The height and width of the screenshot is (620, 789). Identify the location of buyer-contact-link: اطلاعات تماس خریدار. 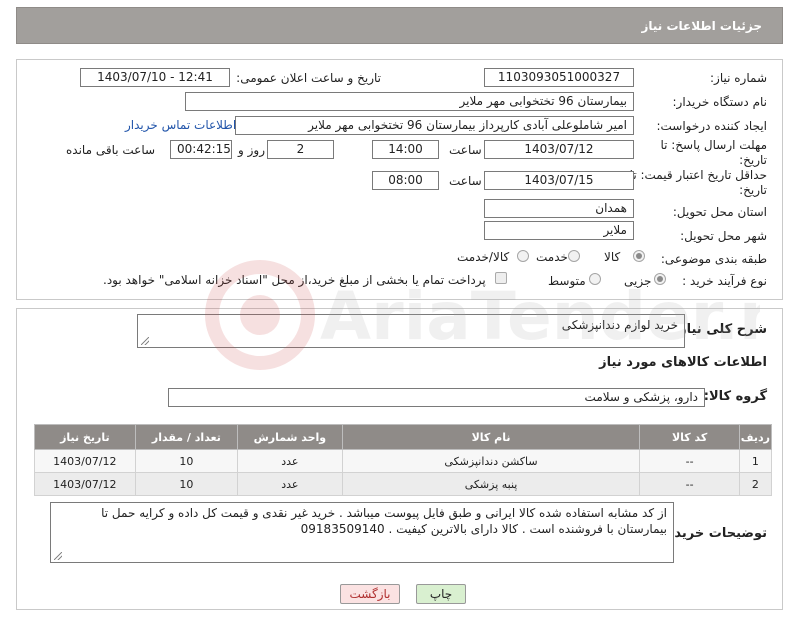
(180, 125).